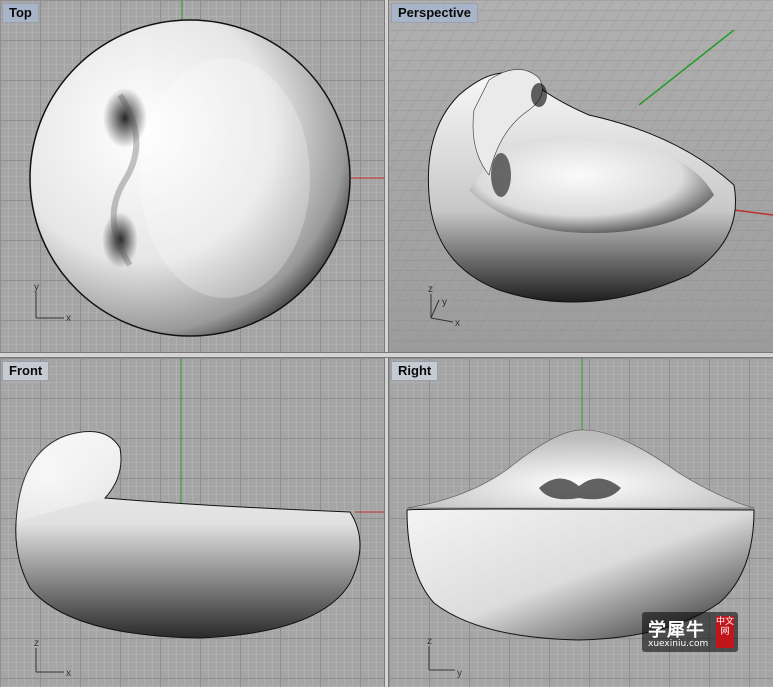  What do you see at coordinates (26, 371) in the screenshot?
I see `viewport-title-front: Front` at bounding box center [26, 371].